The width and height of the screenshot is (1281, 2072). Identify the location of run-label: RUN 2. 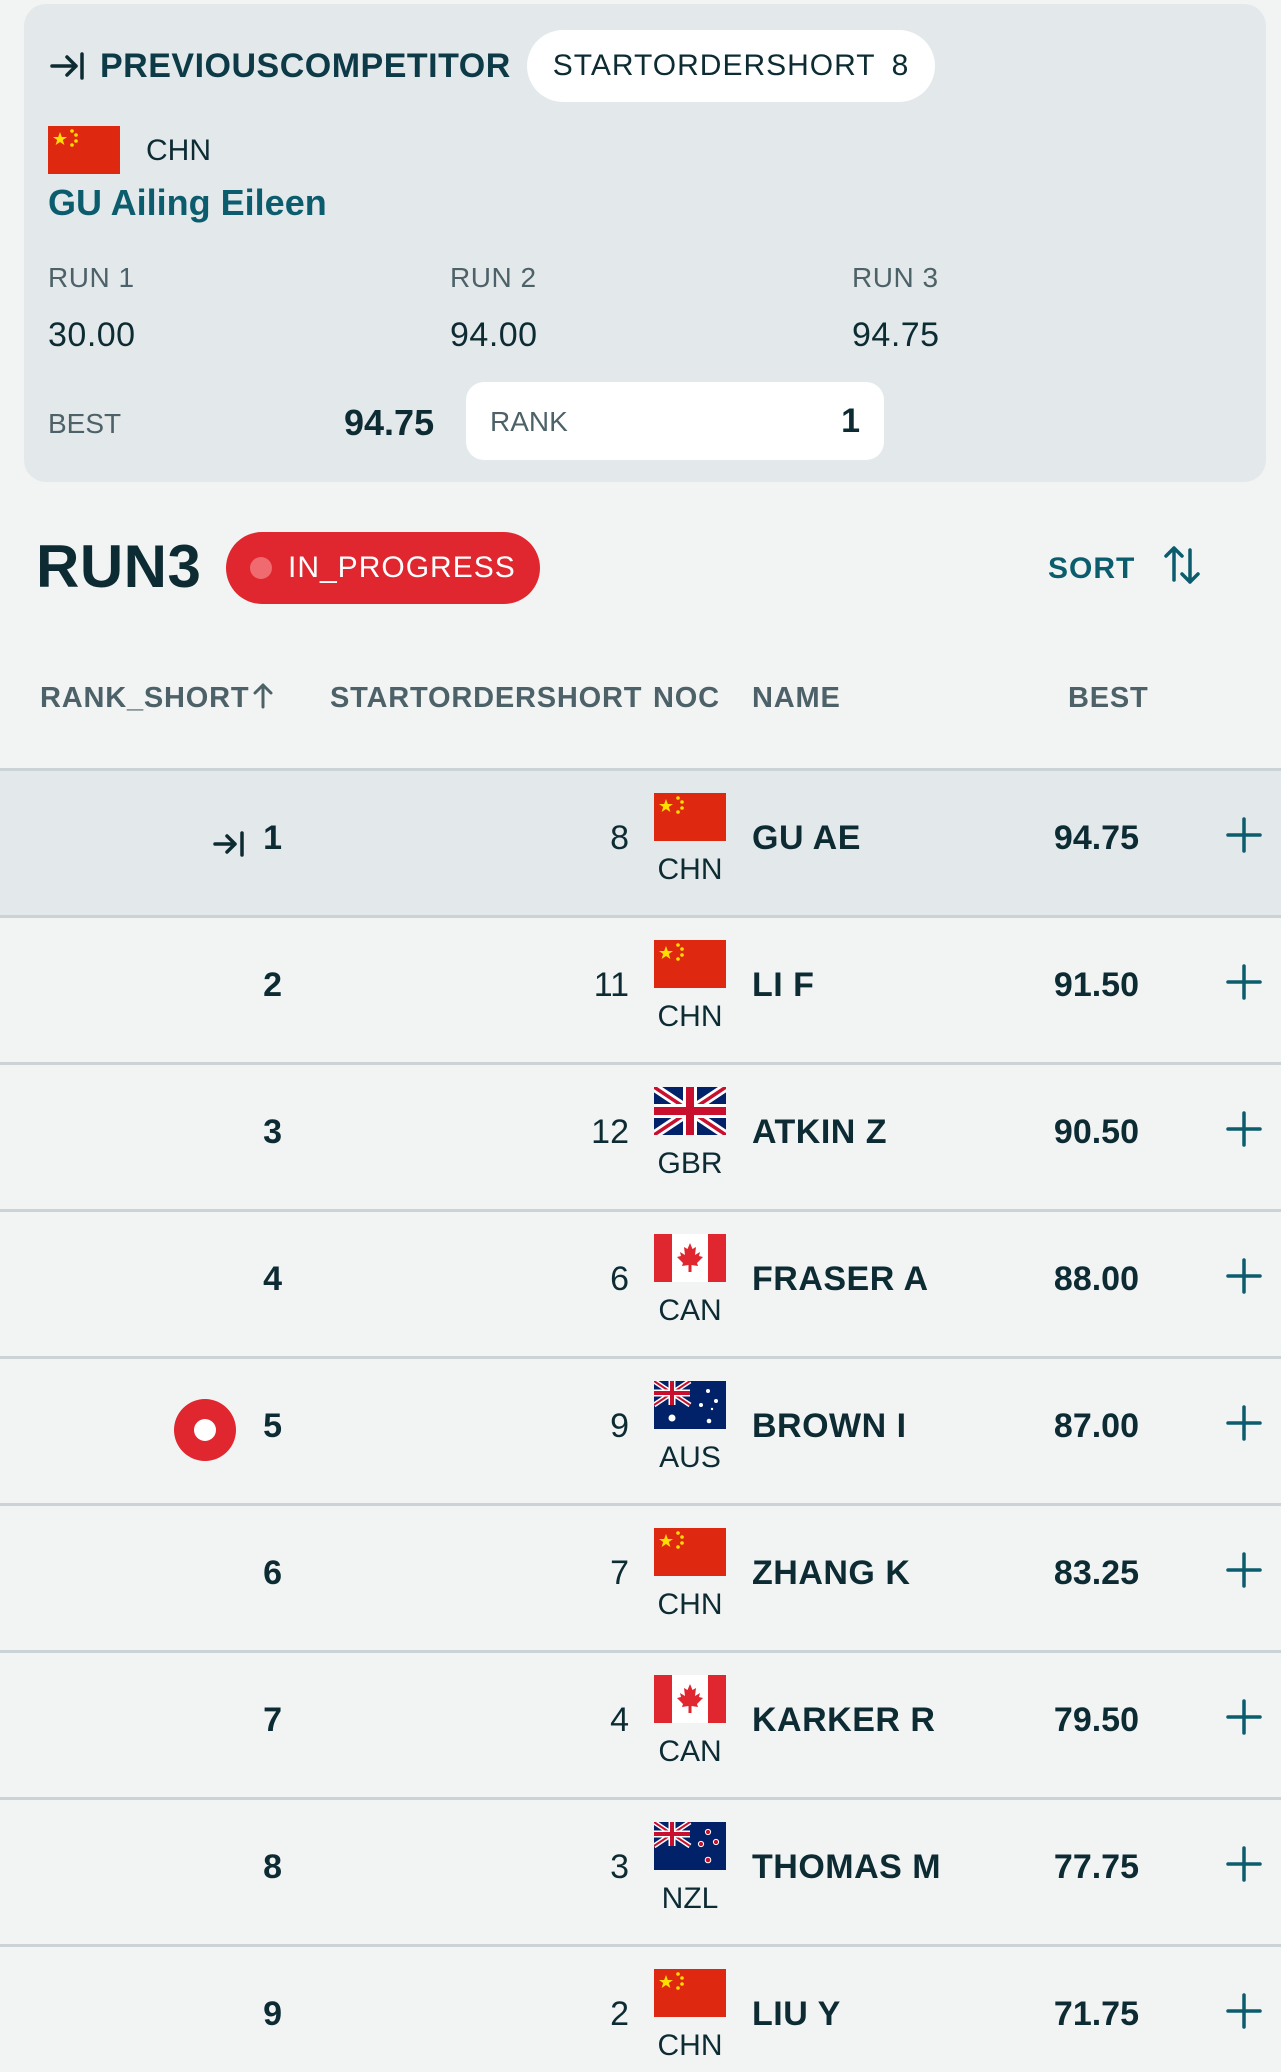
(493, 277).